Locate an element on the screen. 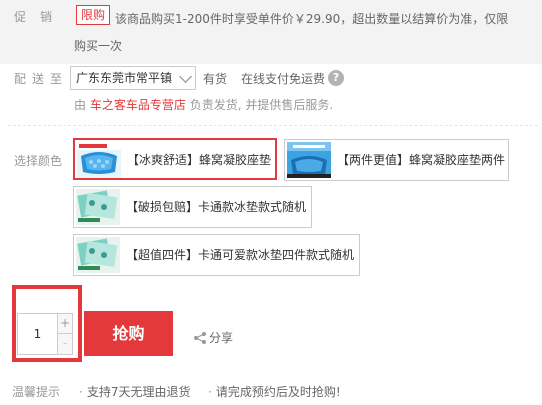  quantity-decrease-button: - is located at coordinates (65, 344).